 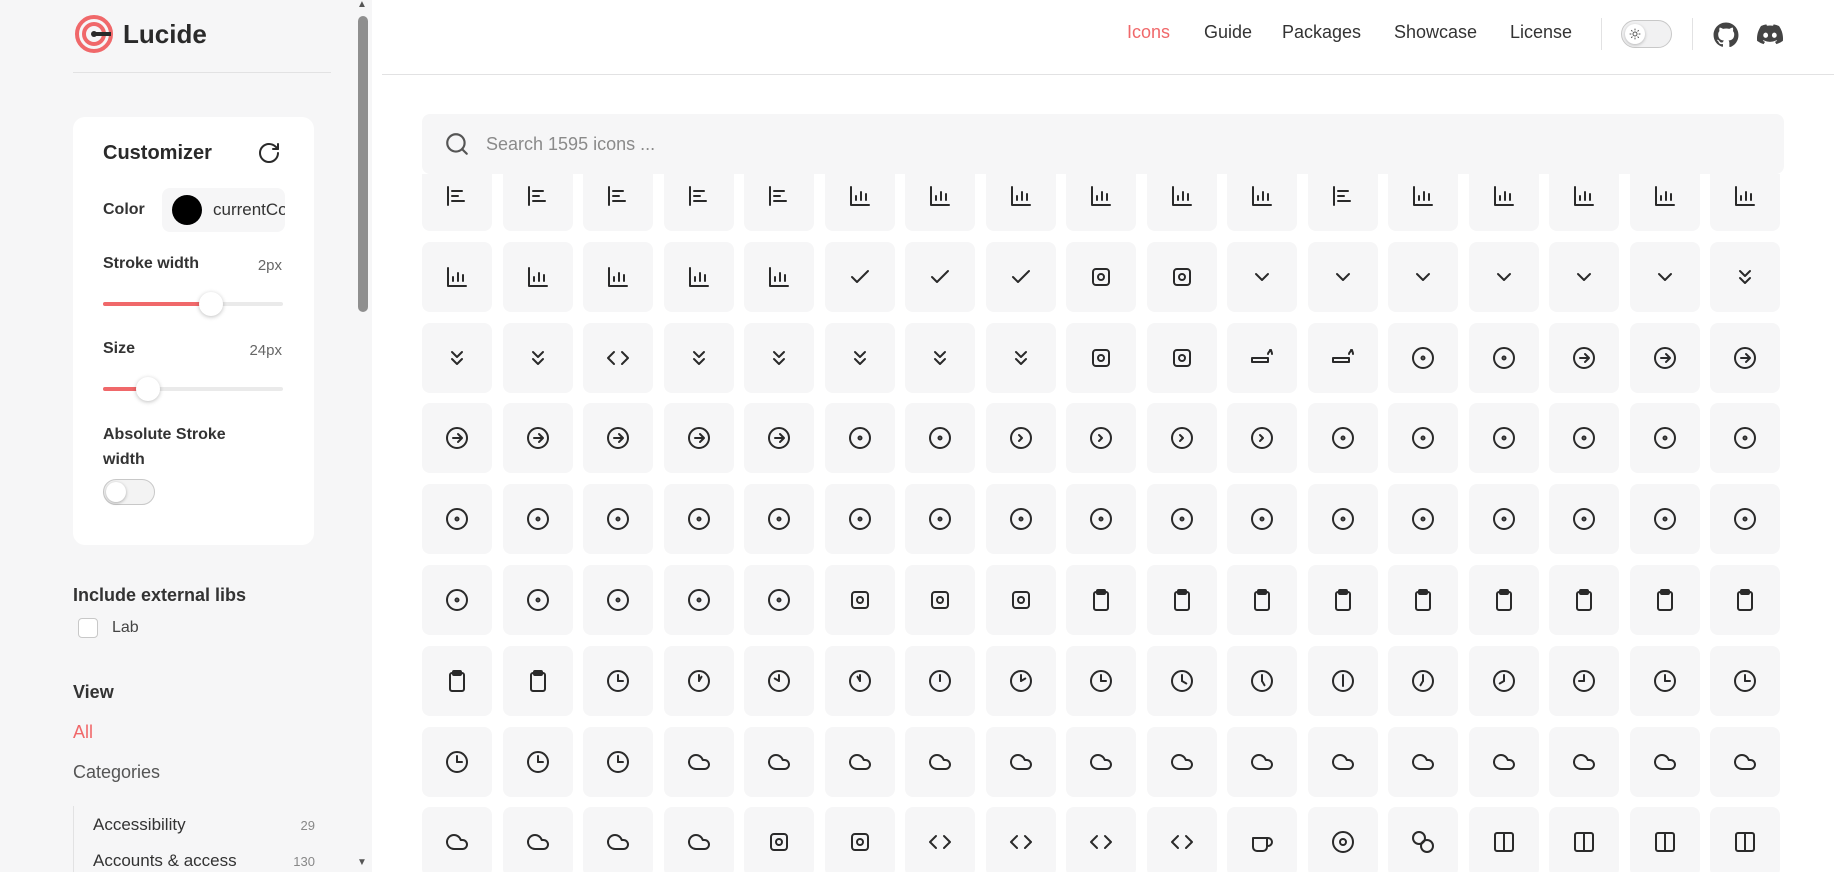 What do you see at coordinates (1770, 35) in the screenshot?
I see `discord-icon` at bounding box center [1770, 35].